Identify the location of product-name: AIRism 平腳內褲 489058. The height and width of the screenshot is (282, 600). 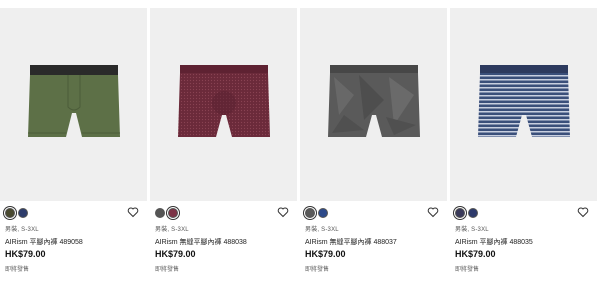
(44, 242).